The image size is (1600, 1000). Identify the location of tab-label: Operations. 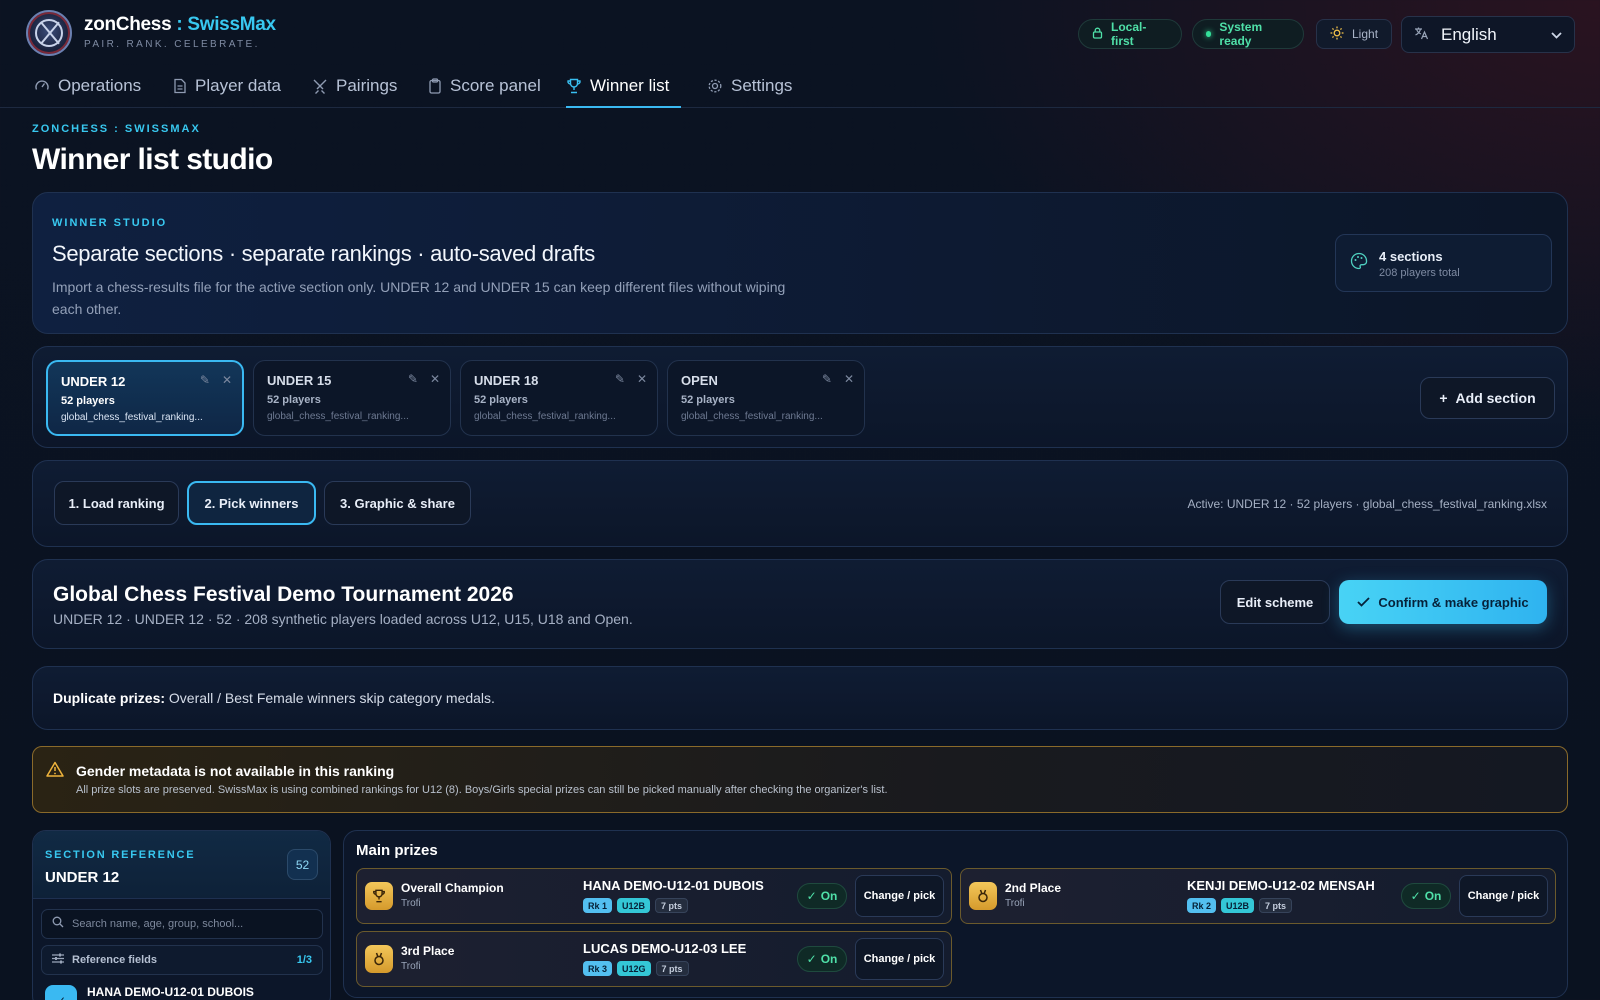
(100, 85).